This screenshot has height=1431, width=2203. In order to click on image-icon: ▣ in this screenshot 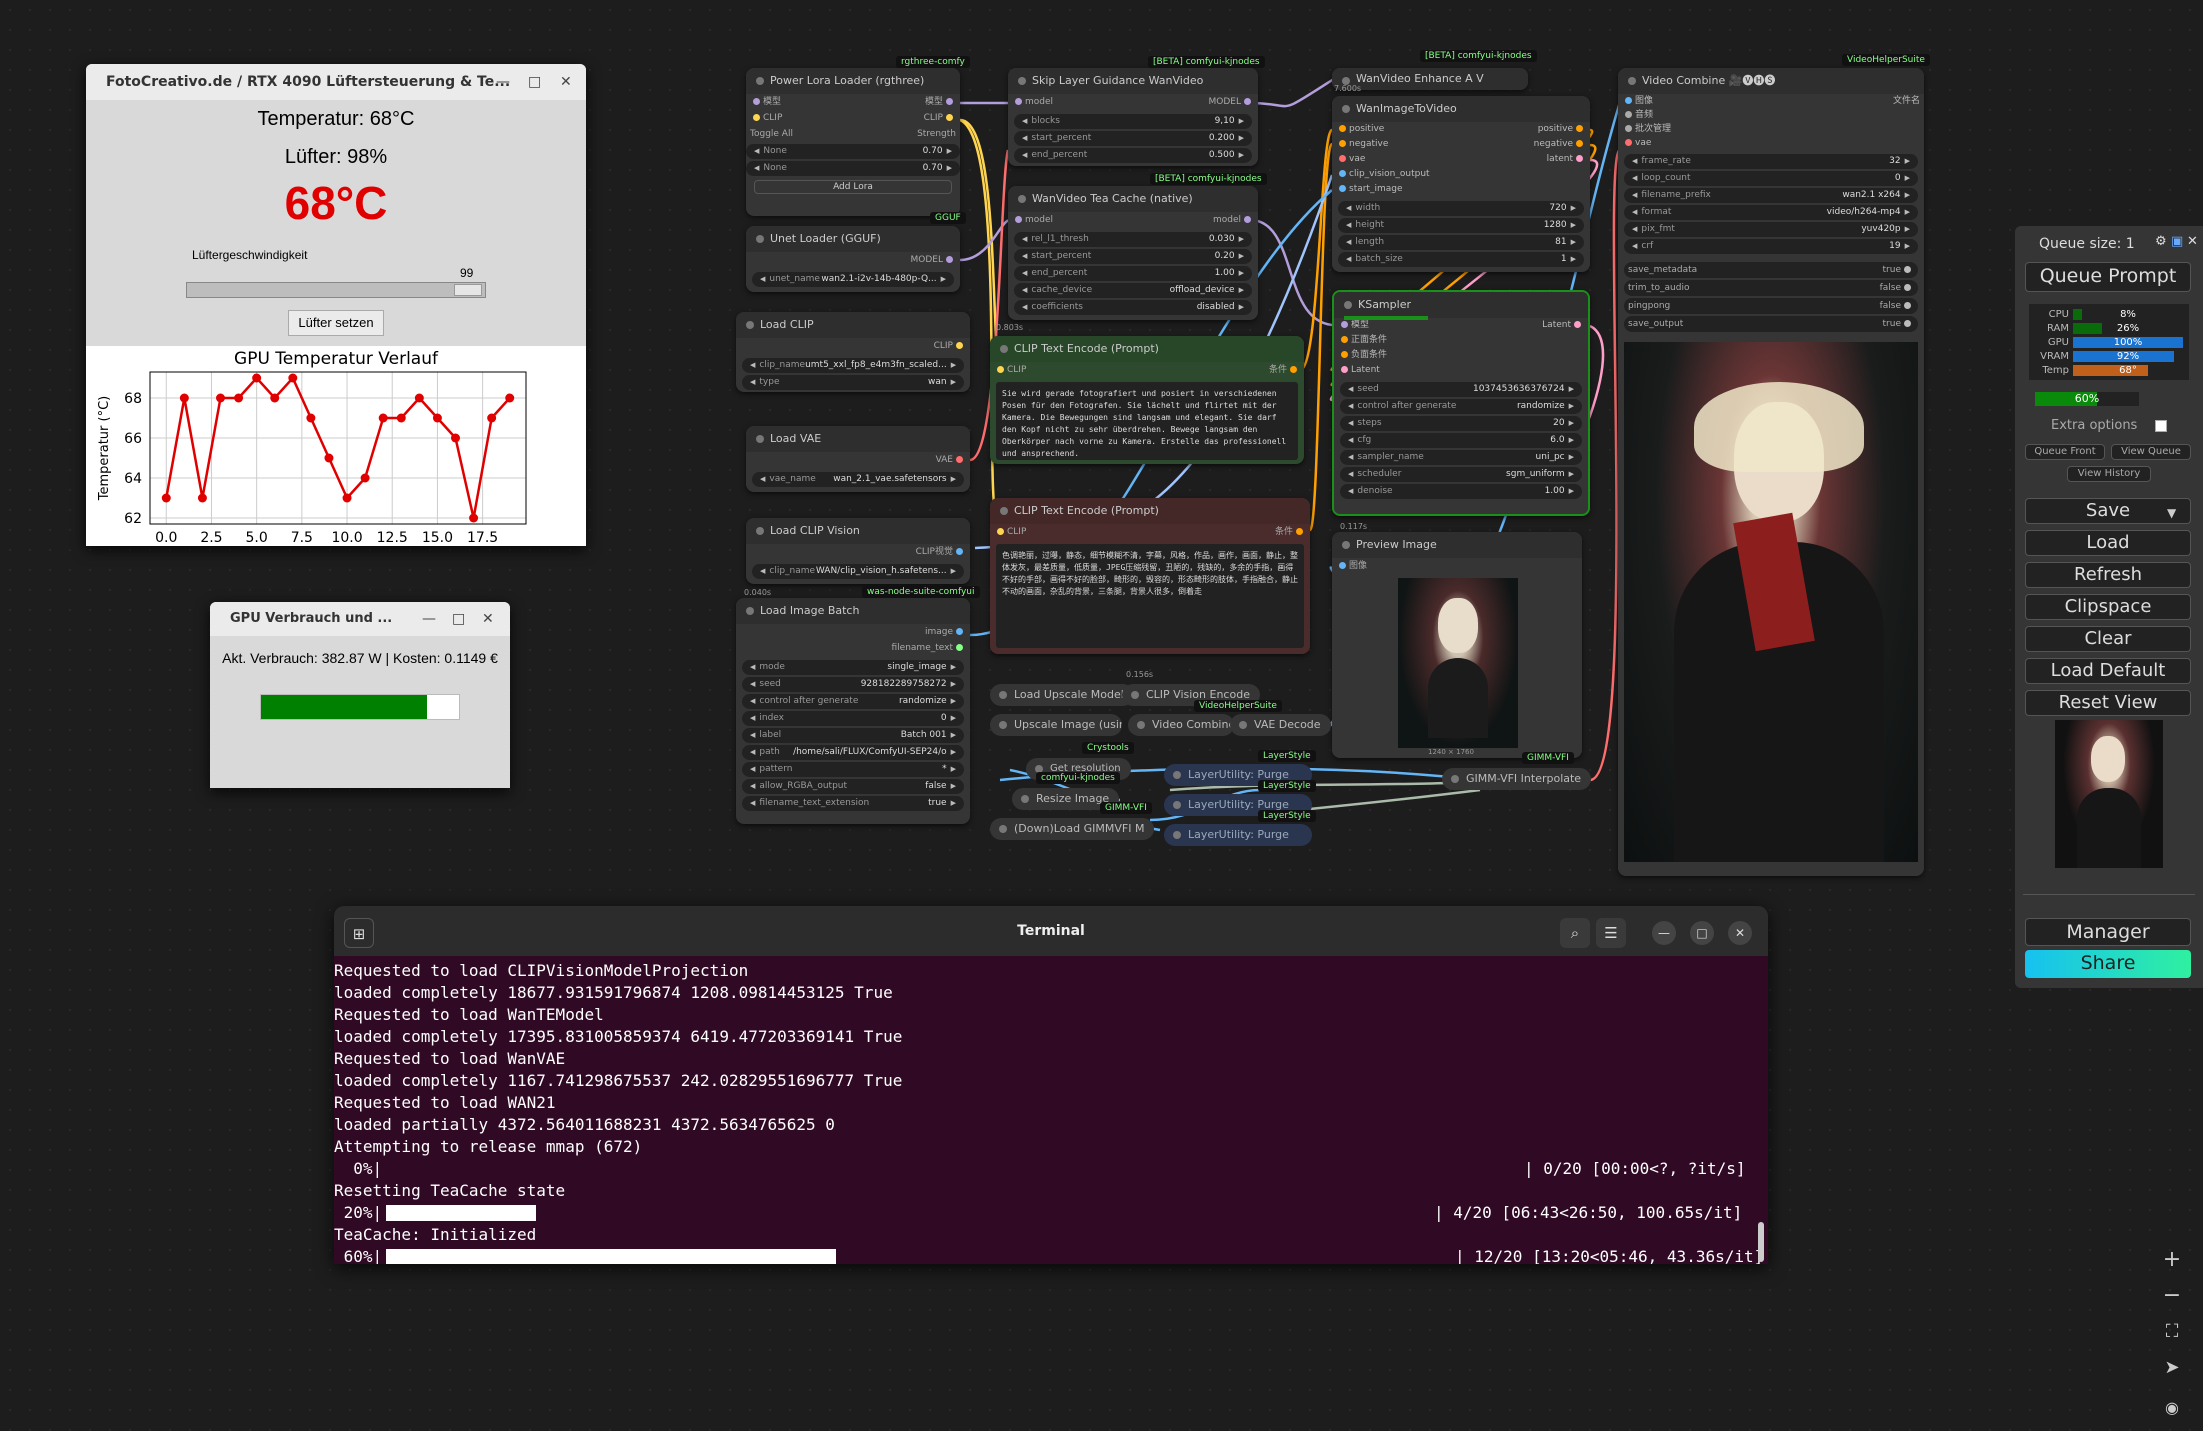, I will do `click(2177, 241)`.